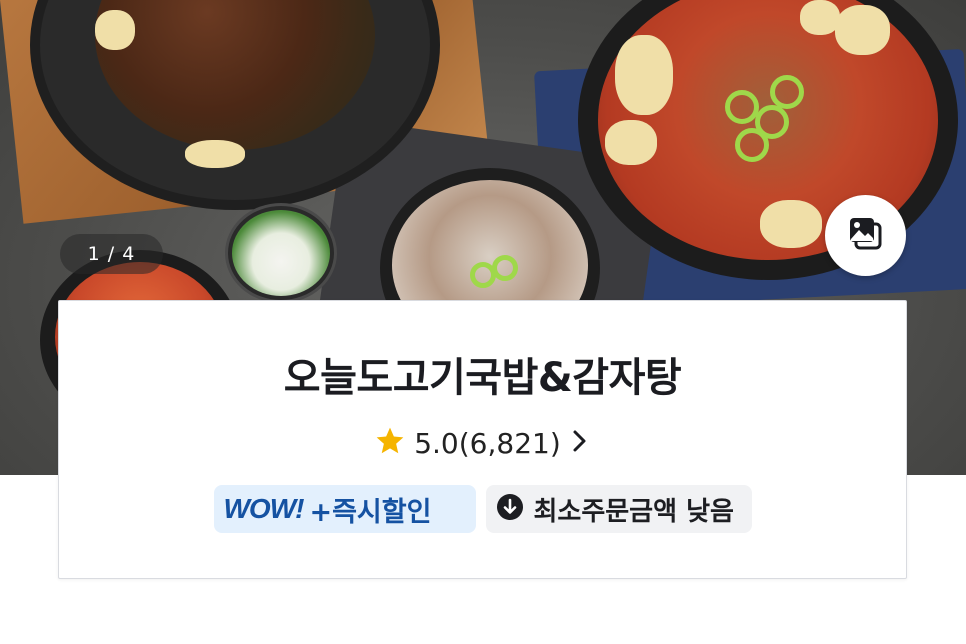 Image resolution: width=966 pixels, height=644 pixels. What do you see at coordinates (482, 378) in the screenshot?
I see `store-name: 오늘도고기국밥&감자탕` at bounding box center [482, 378].